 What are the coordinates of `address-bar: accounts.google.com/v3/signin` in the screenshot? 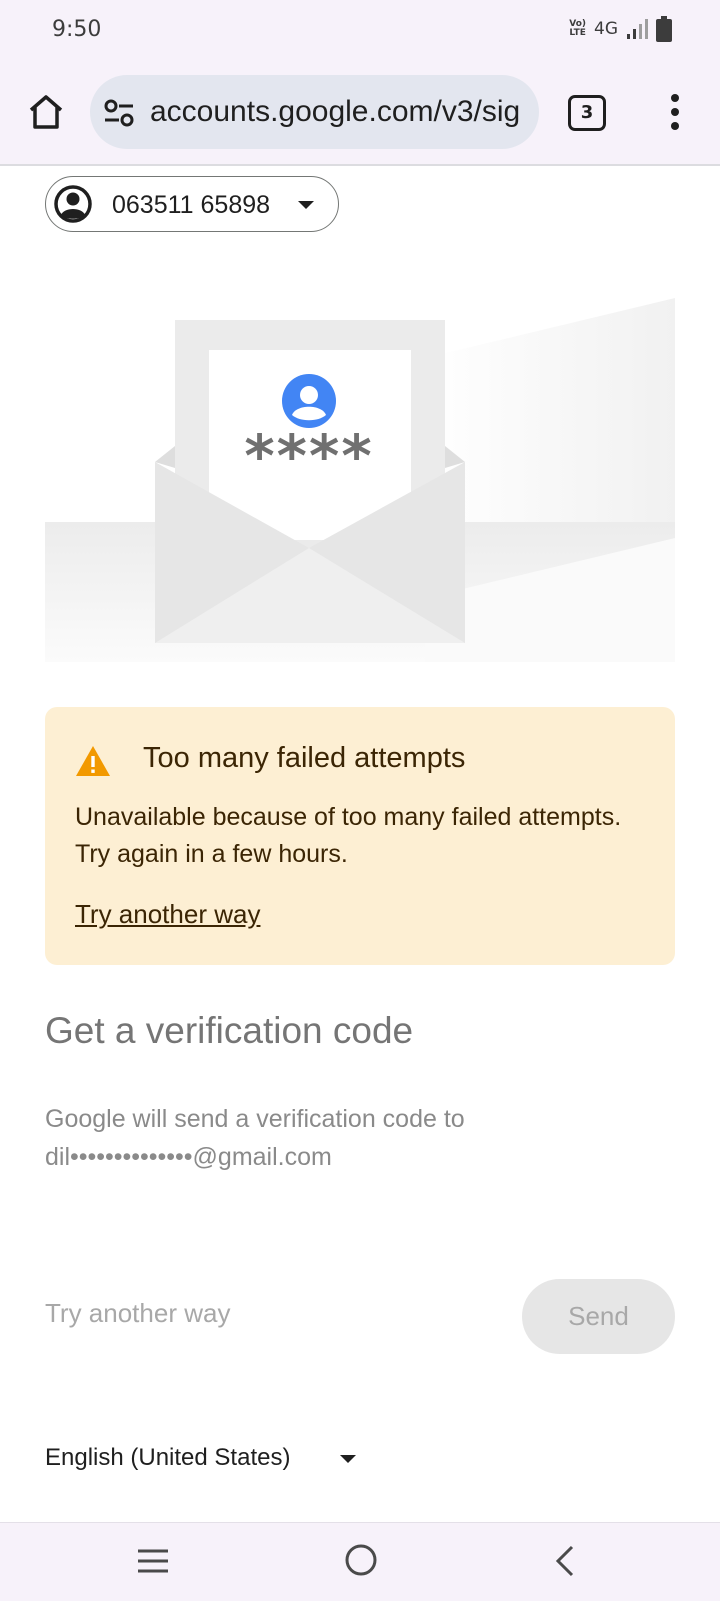 It's located at (314, 112).